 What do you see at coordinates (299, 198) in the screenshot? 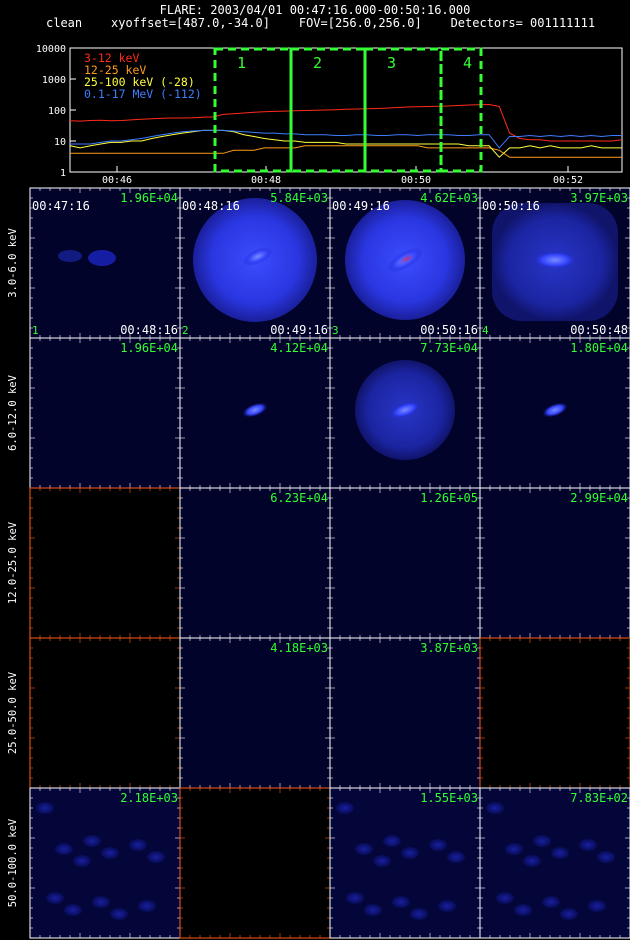
I see `image-max-value: 5.84E+03` at bounding box center [299, 198].